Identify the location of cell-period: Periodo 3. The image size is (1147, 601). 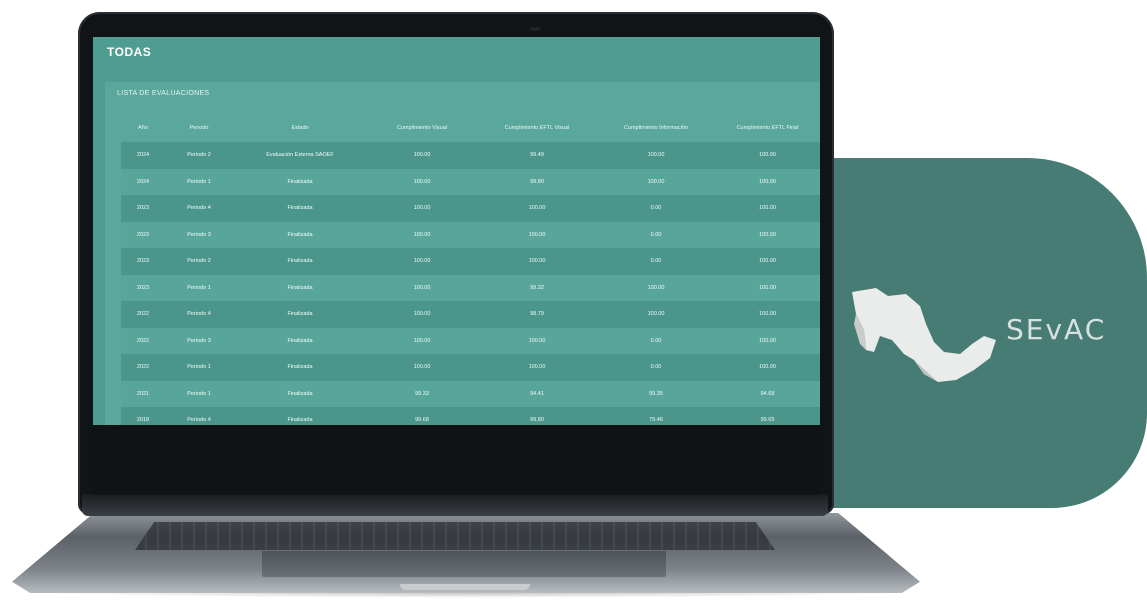
(199, 340).